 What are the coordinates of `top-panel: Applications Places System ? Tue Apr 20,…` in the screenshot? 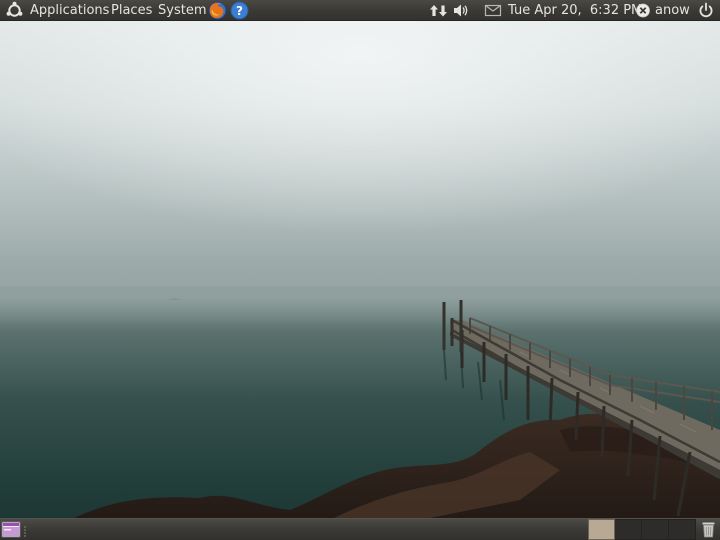 It's located at (360, 10).